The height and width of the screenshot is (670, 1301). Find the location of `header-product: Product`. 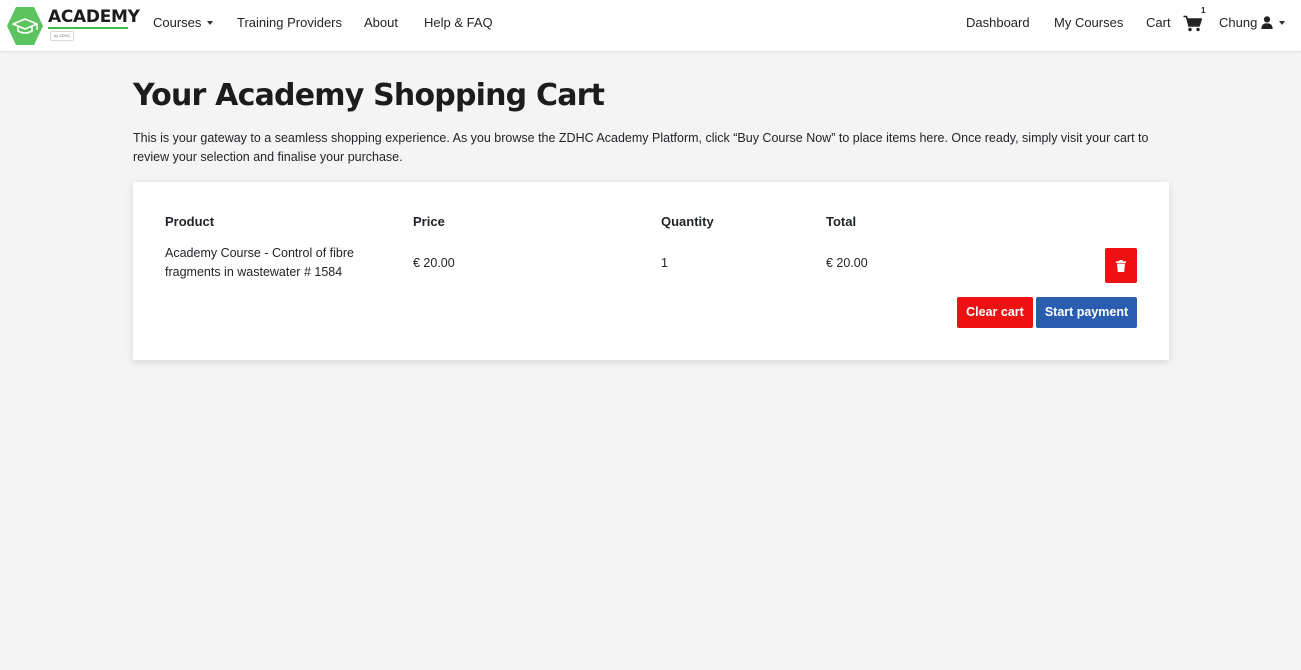

header-product: Product is located at coordinates (190, 221).